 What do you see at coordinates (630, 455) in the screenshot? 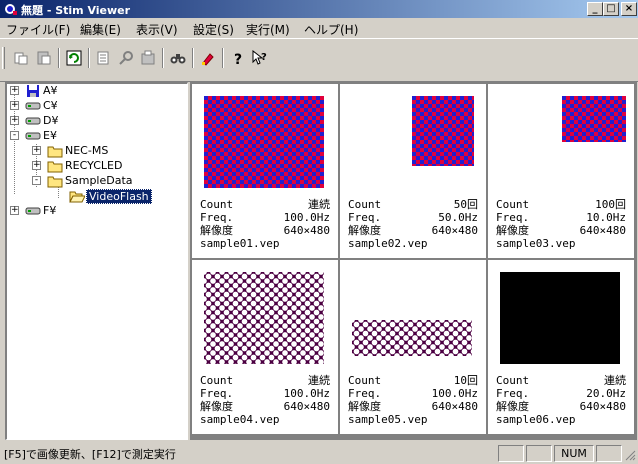
I see `resize-grip-icon` at bounding box center [630, 455].